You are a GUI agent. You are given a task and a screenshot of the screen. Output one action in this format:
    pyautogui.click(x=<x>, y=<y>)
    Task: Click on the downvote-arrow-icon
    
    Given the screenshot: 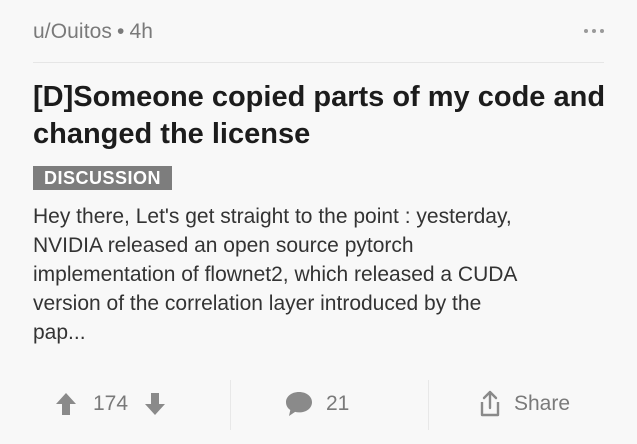 What is the action you would take?
    pyautogui.click(x=155, y=404)
    